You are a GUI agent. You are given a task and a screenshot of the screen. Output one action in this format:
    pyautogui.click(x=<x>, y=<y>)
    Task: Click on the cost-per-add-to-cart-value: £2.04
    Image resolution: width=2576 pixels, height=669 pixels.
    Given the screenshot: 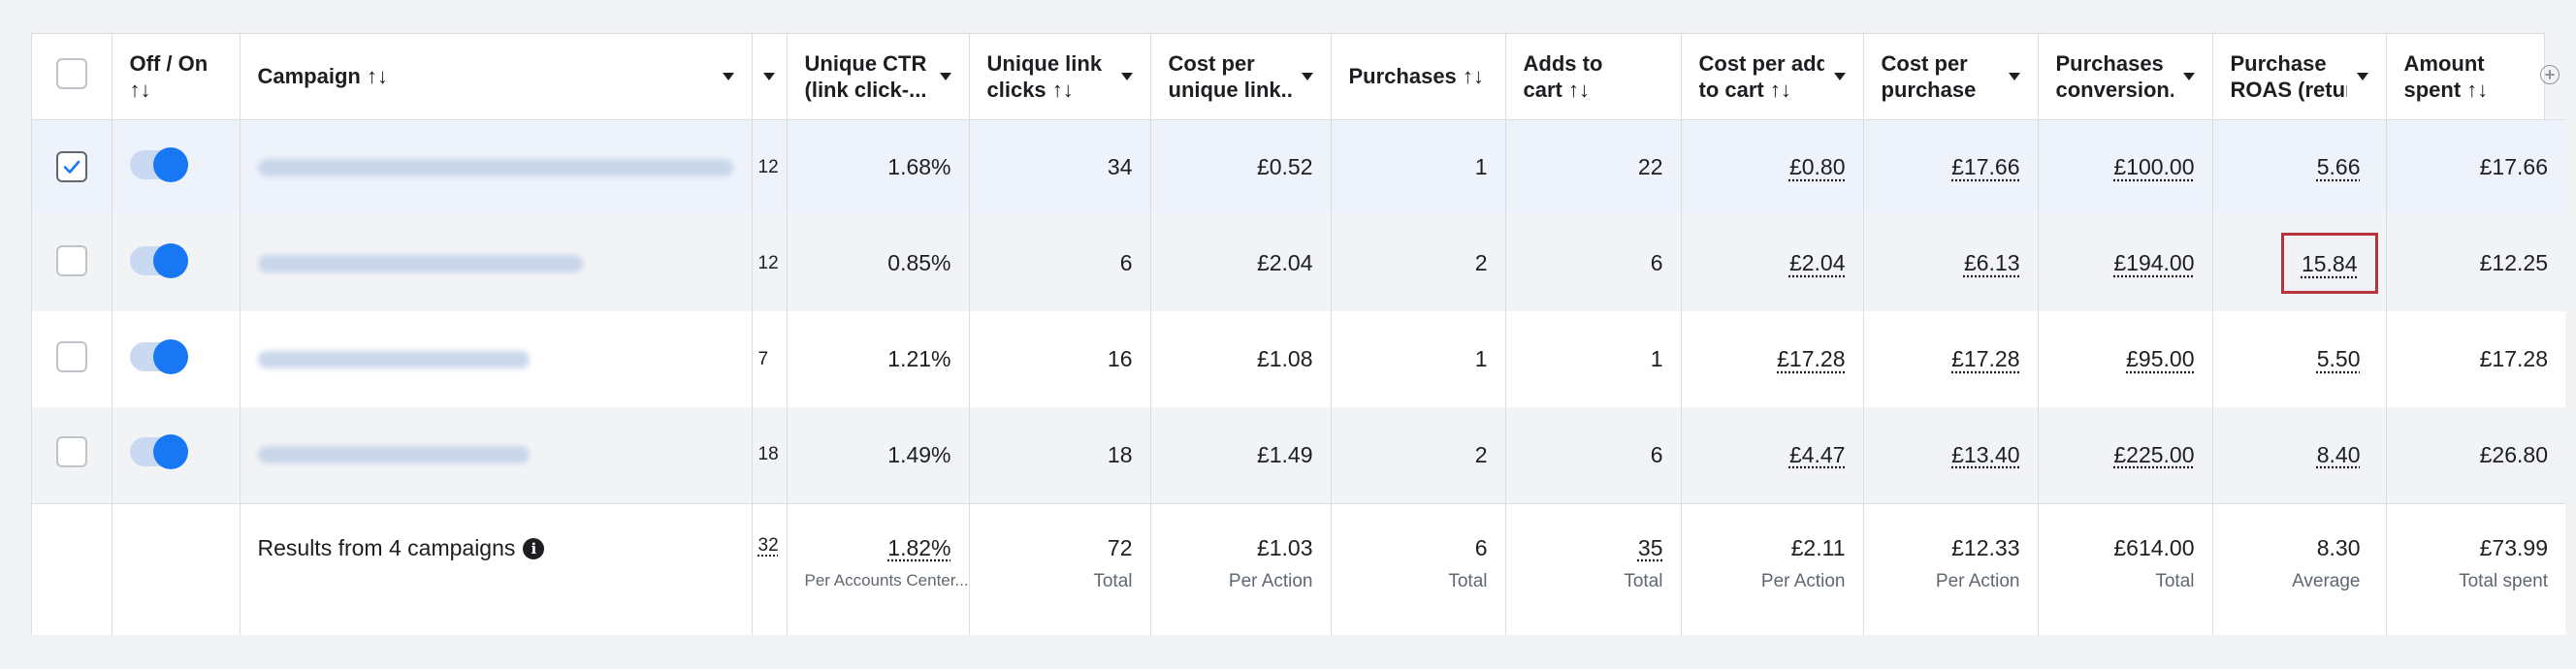 What is the action you would take?
    pyautogui.click(x=1817, y=262)
    